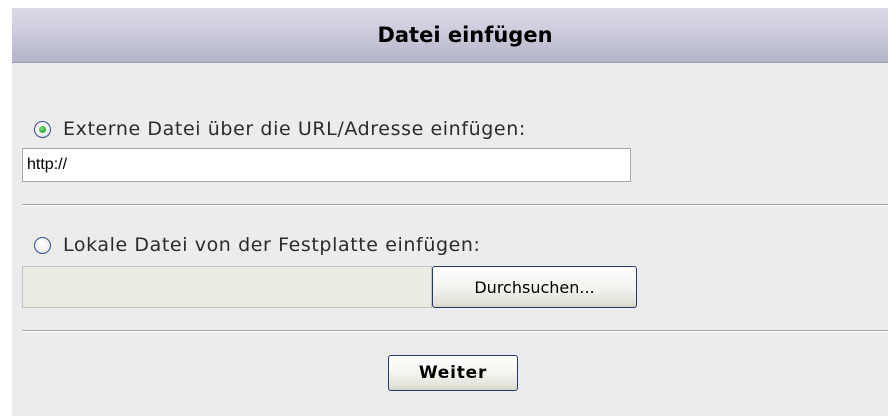  I want to click on divider-bottom, so click(455, 331).